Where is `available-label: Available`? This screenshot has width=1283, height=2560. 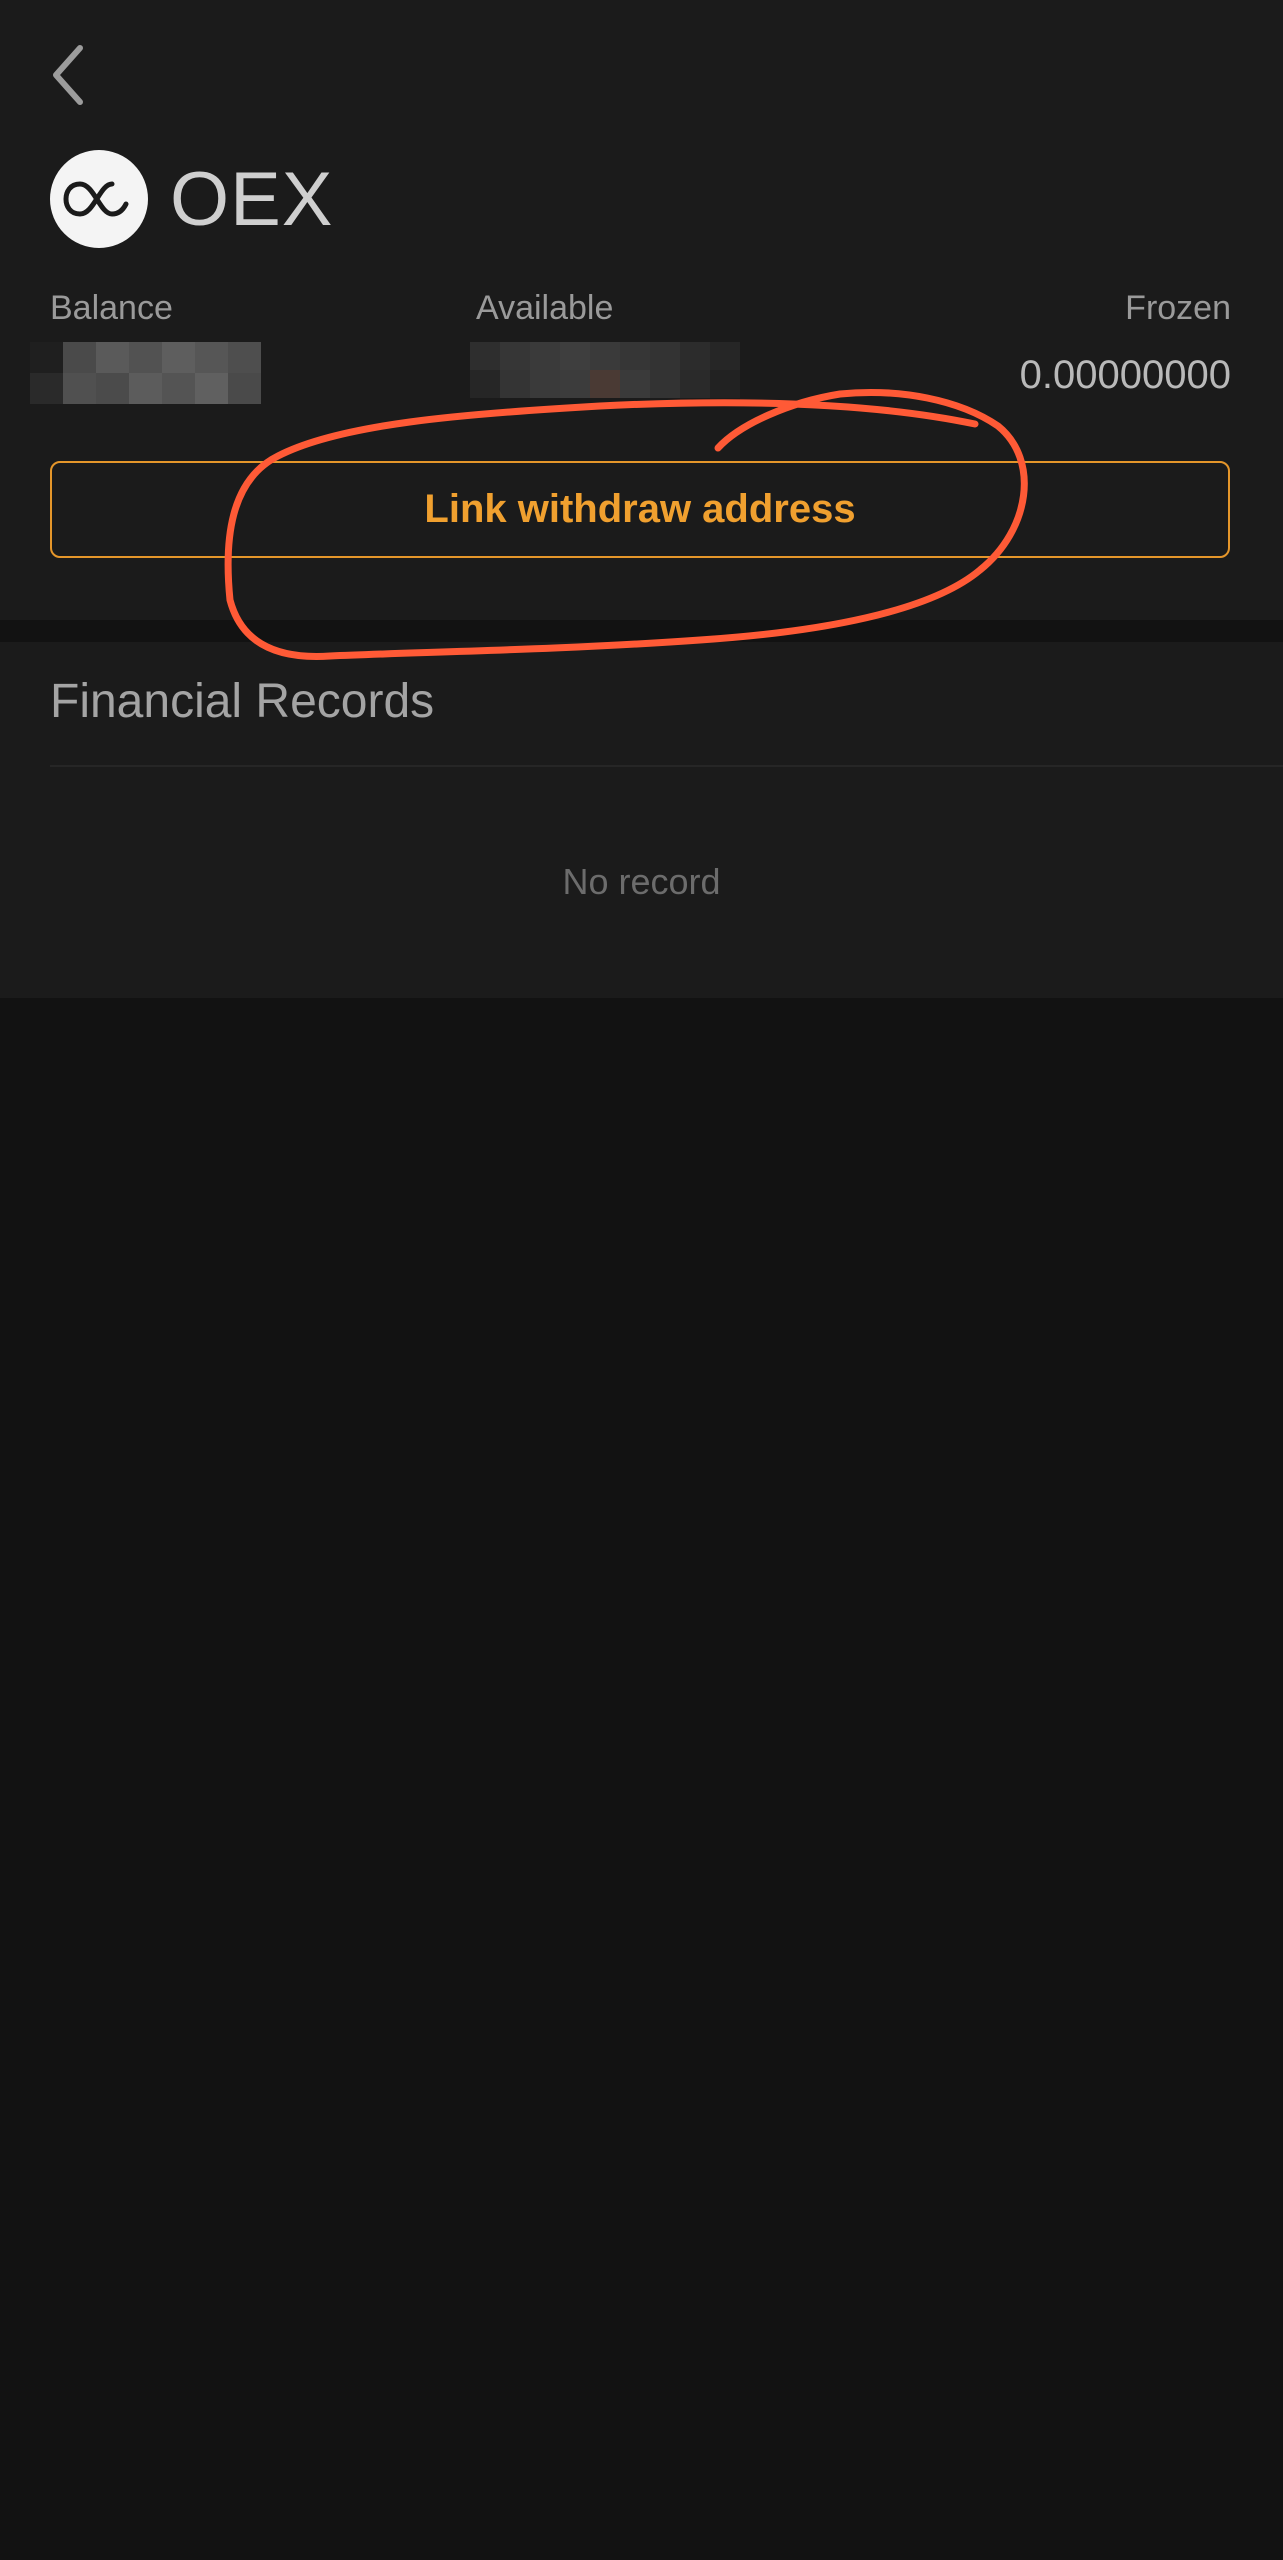
available-label: Available is located at coordinates (545, 308).